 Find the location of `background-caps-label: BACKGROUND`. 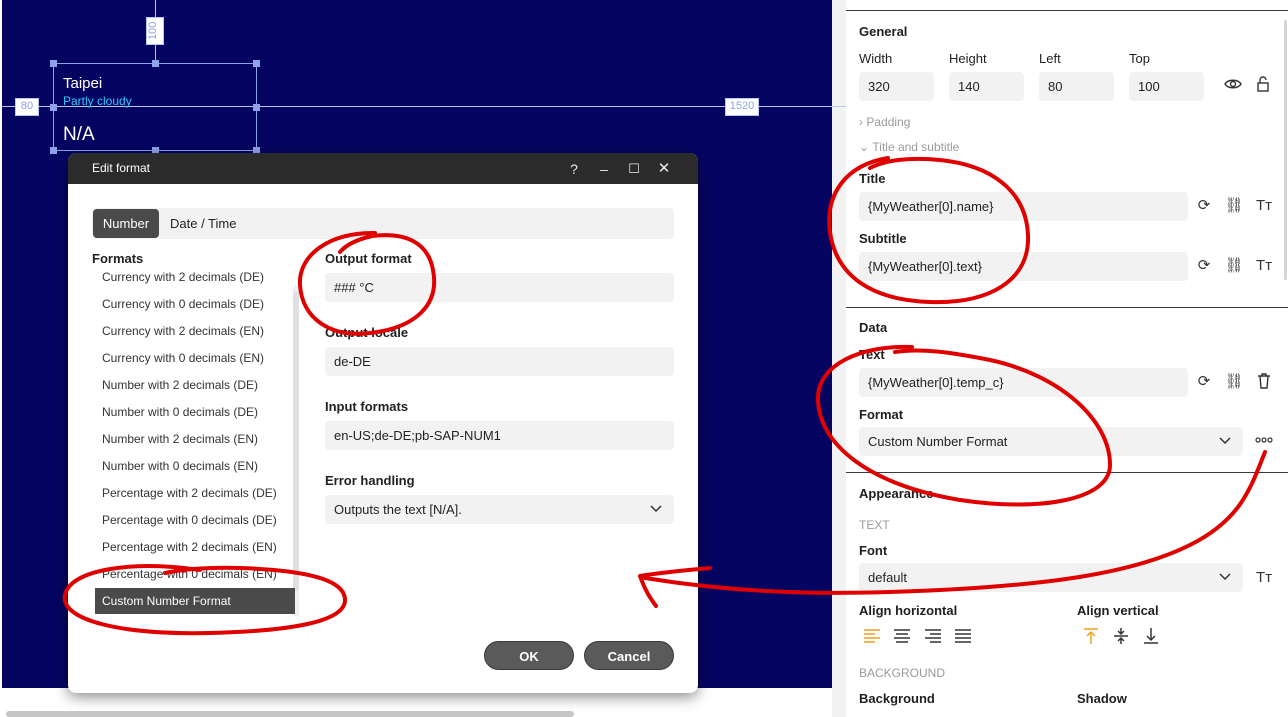

background-caps-label: BACKGROUND is located at coordinates (902, 673).